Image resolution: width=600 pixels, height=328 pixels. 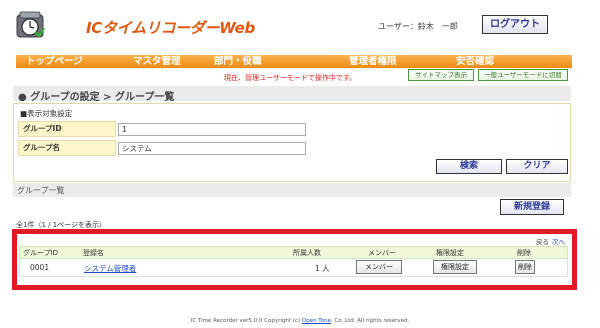 What do you see at coordinates (238, 61) in the screenshot?
I see `nav-item-department: 部門・役職` at bounding box center [238, 61].